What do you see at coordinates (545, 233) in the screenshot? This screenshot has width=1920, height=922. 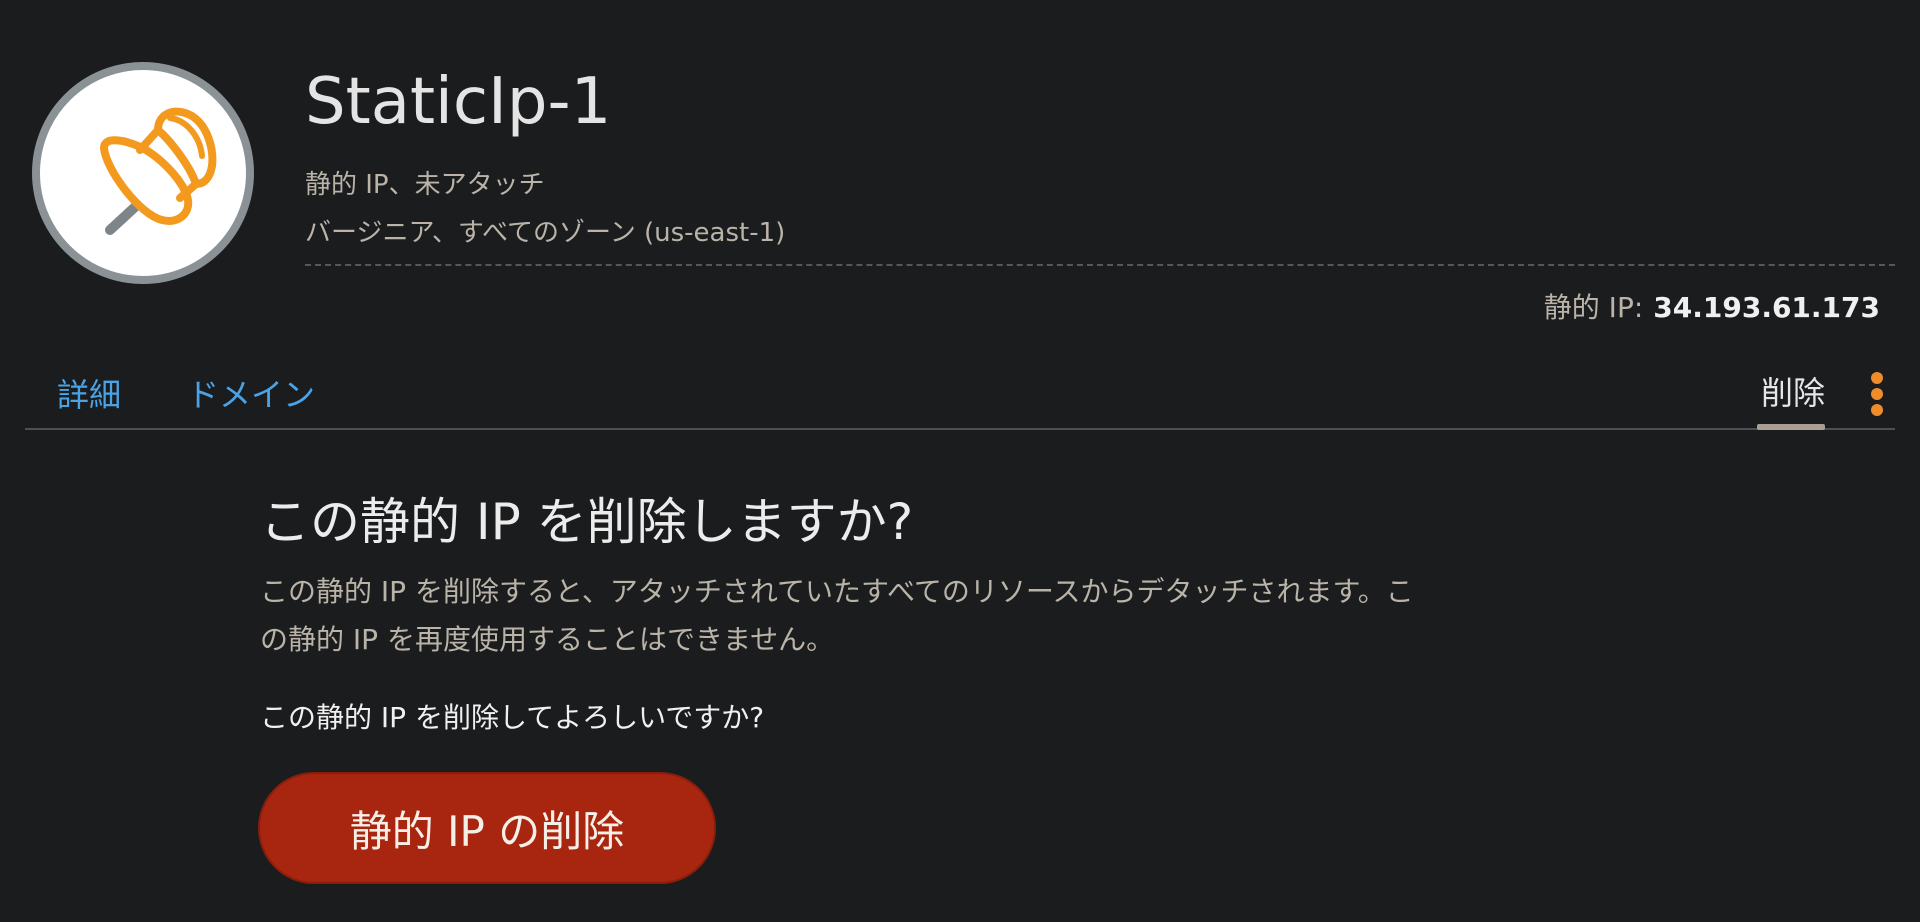 I see `resource-location: バージニア、すべてのゾーン (us-east-1)` at bounding box center [545, 233].